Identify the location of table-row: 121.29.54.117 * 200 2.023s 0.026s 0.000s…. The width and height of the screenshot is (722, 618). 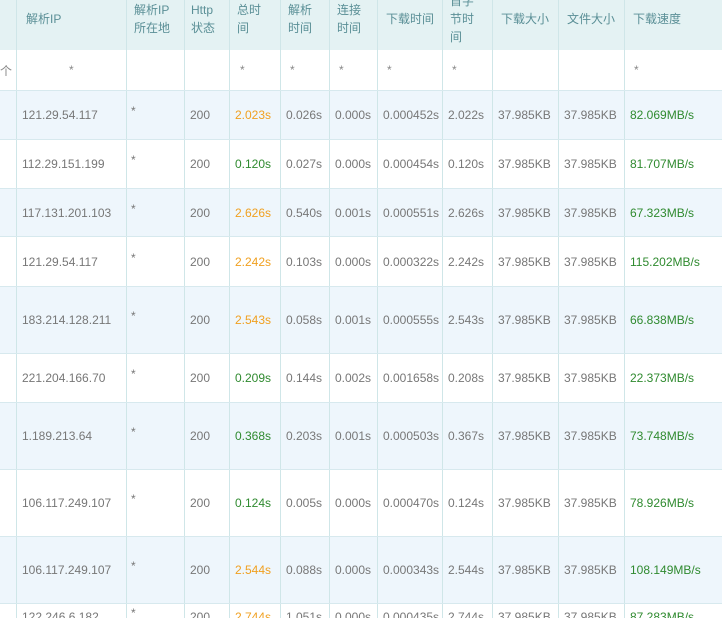
(361, 114).